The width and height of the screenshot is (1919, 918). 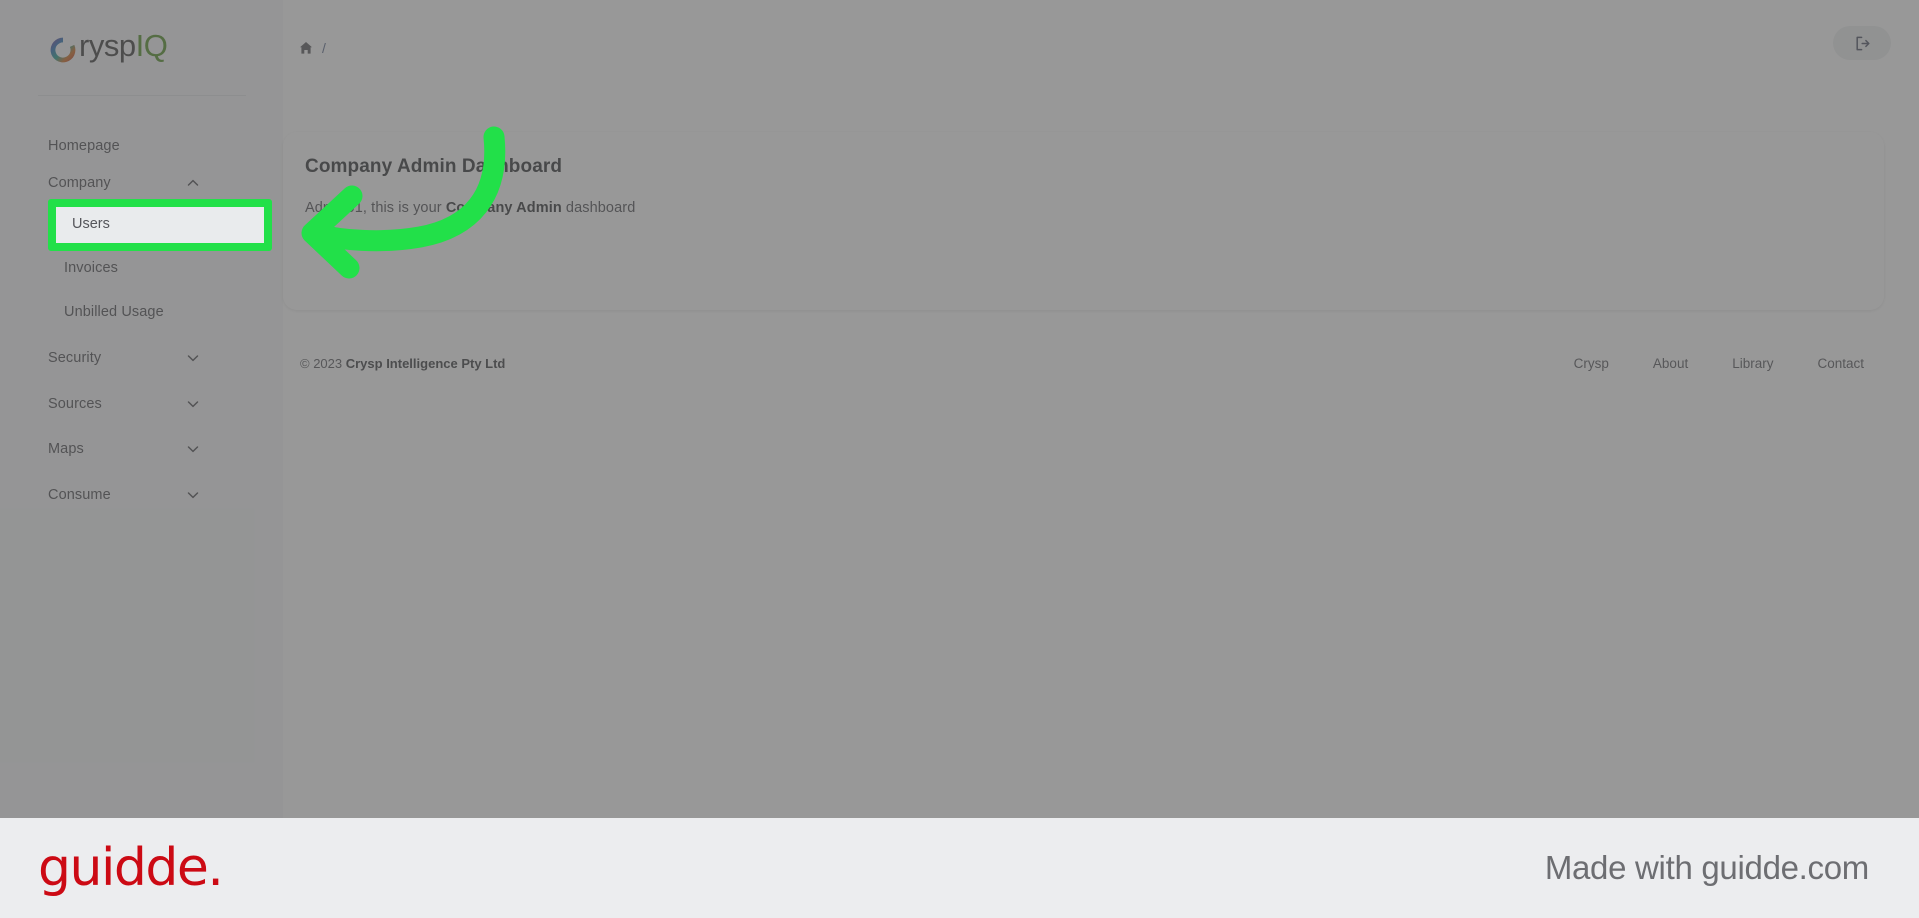 What do you see at coordinates (153, 225) in the screenshot?
I see `sidebar-item-users: Users` at bounding box center [153, 225].